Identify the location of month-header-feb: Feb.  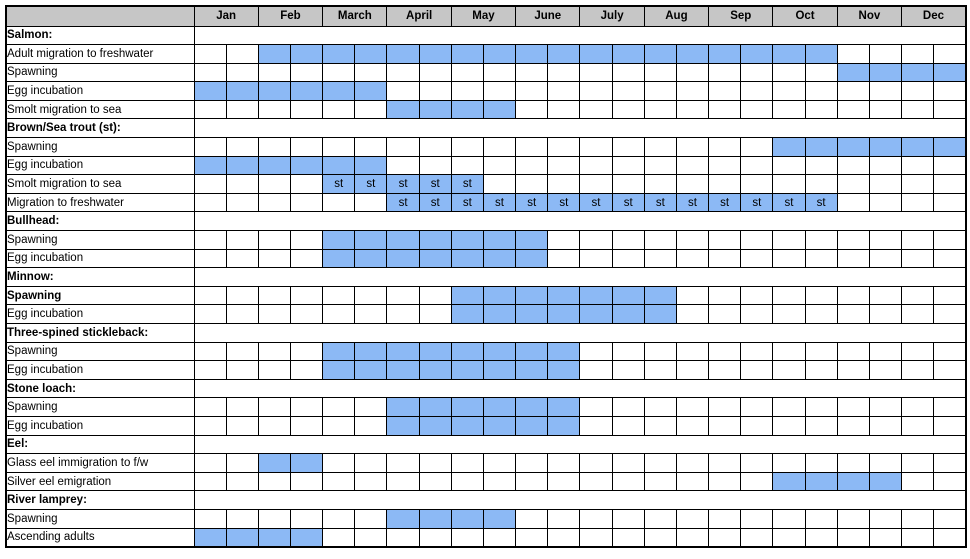
(290, 16).